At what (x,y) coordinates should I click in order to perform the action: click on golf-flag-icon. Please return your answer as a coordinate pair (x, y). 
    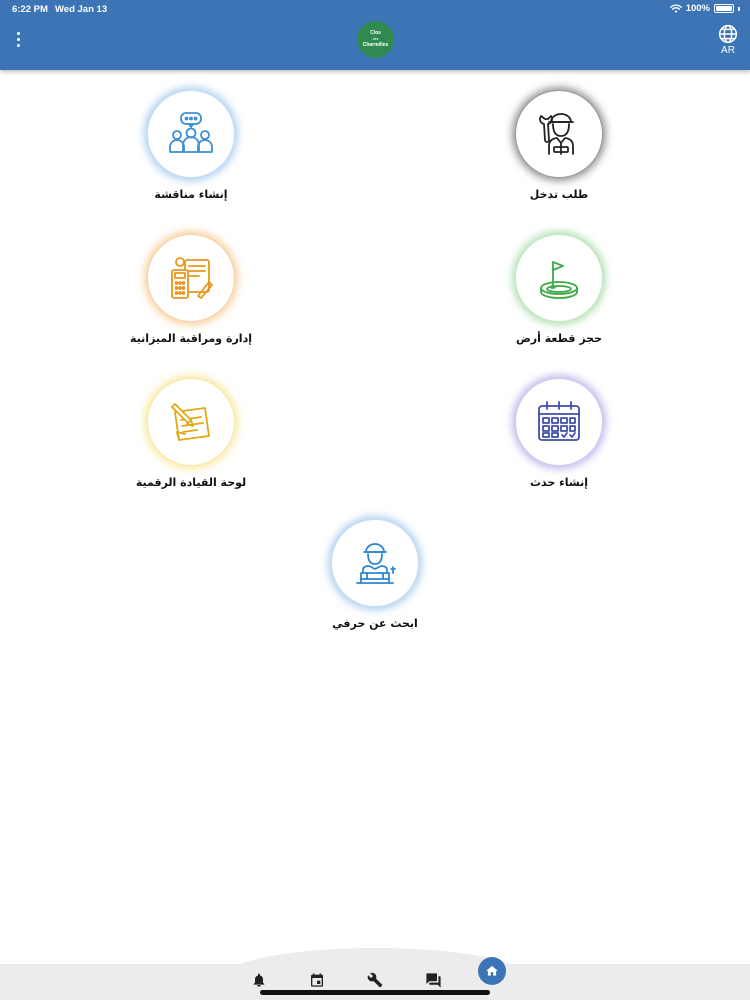
    Looking at the image, I should click on (559, 280).